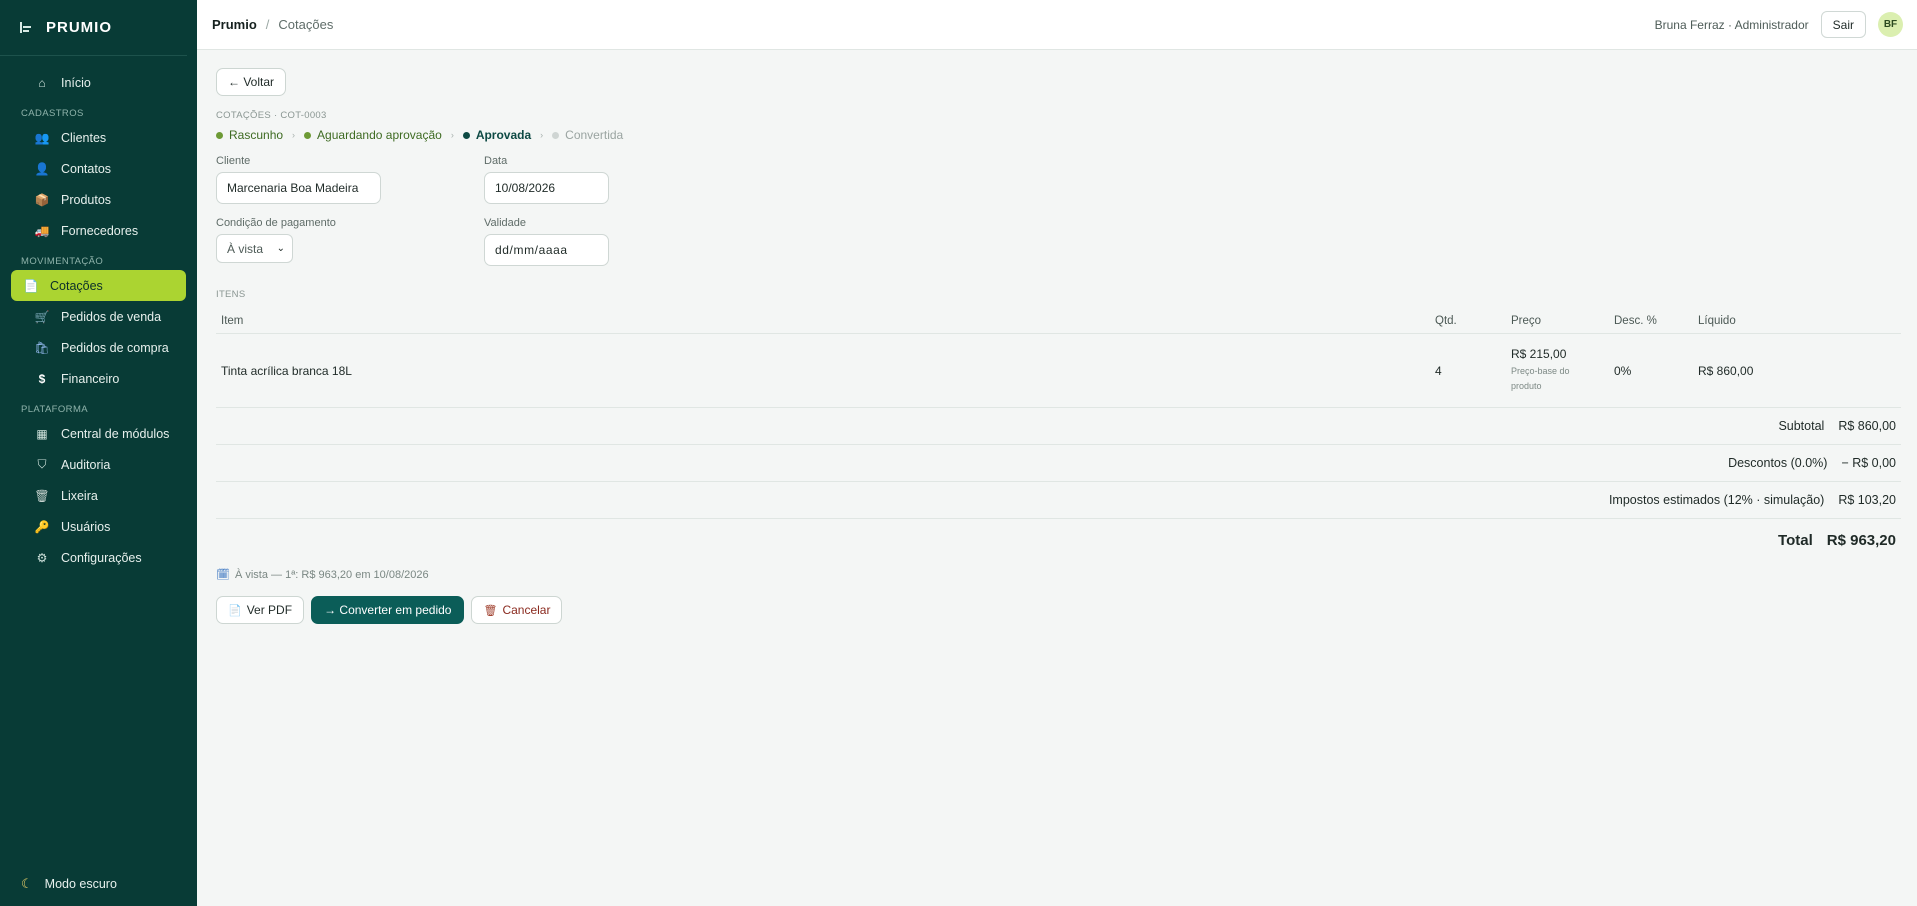  What do you see at coordinates (62, 261) in the screenshot?
I see `sidebar-section-title: MOVIMENTAÇÃO` at bounding box center [62, 261].